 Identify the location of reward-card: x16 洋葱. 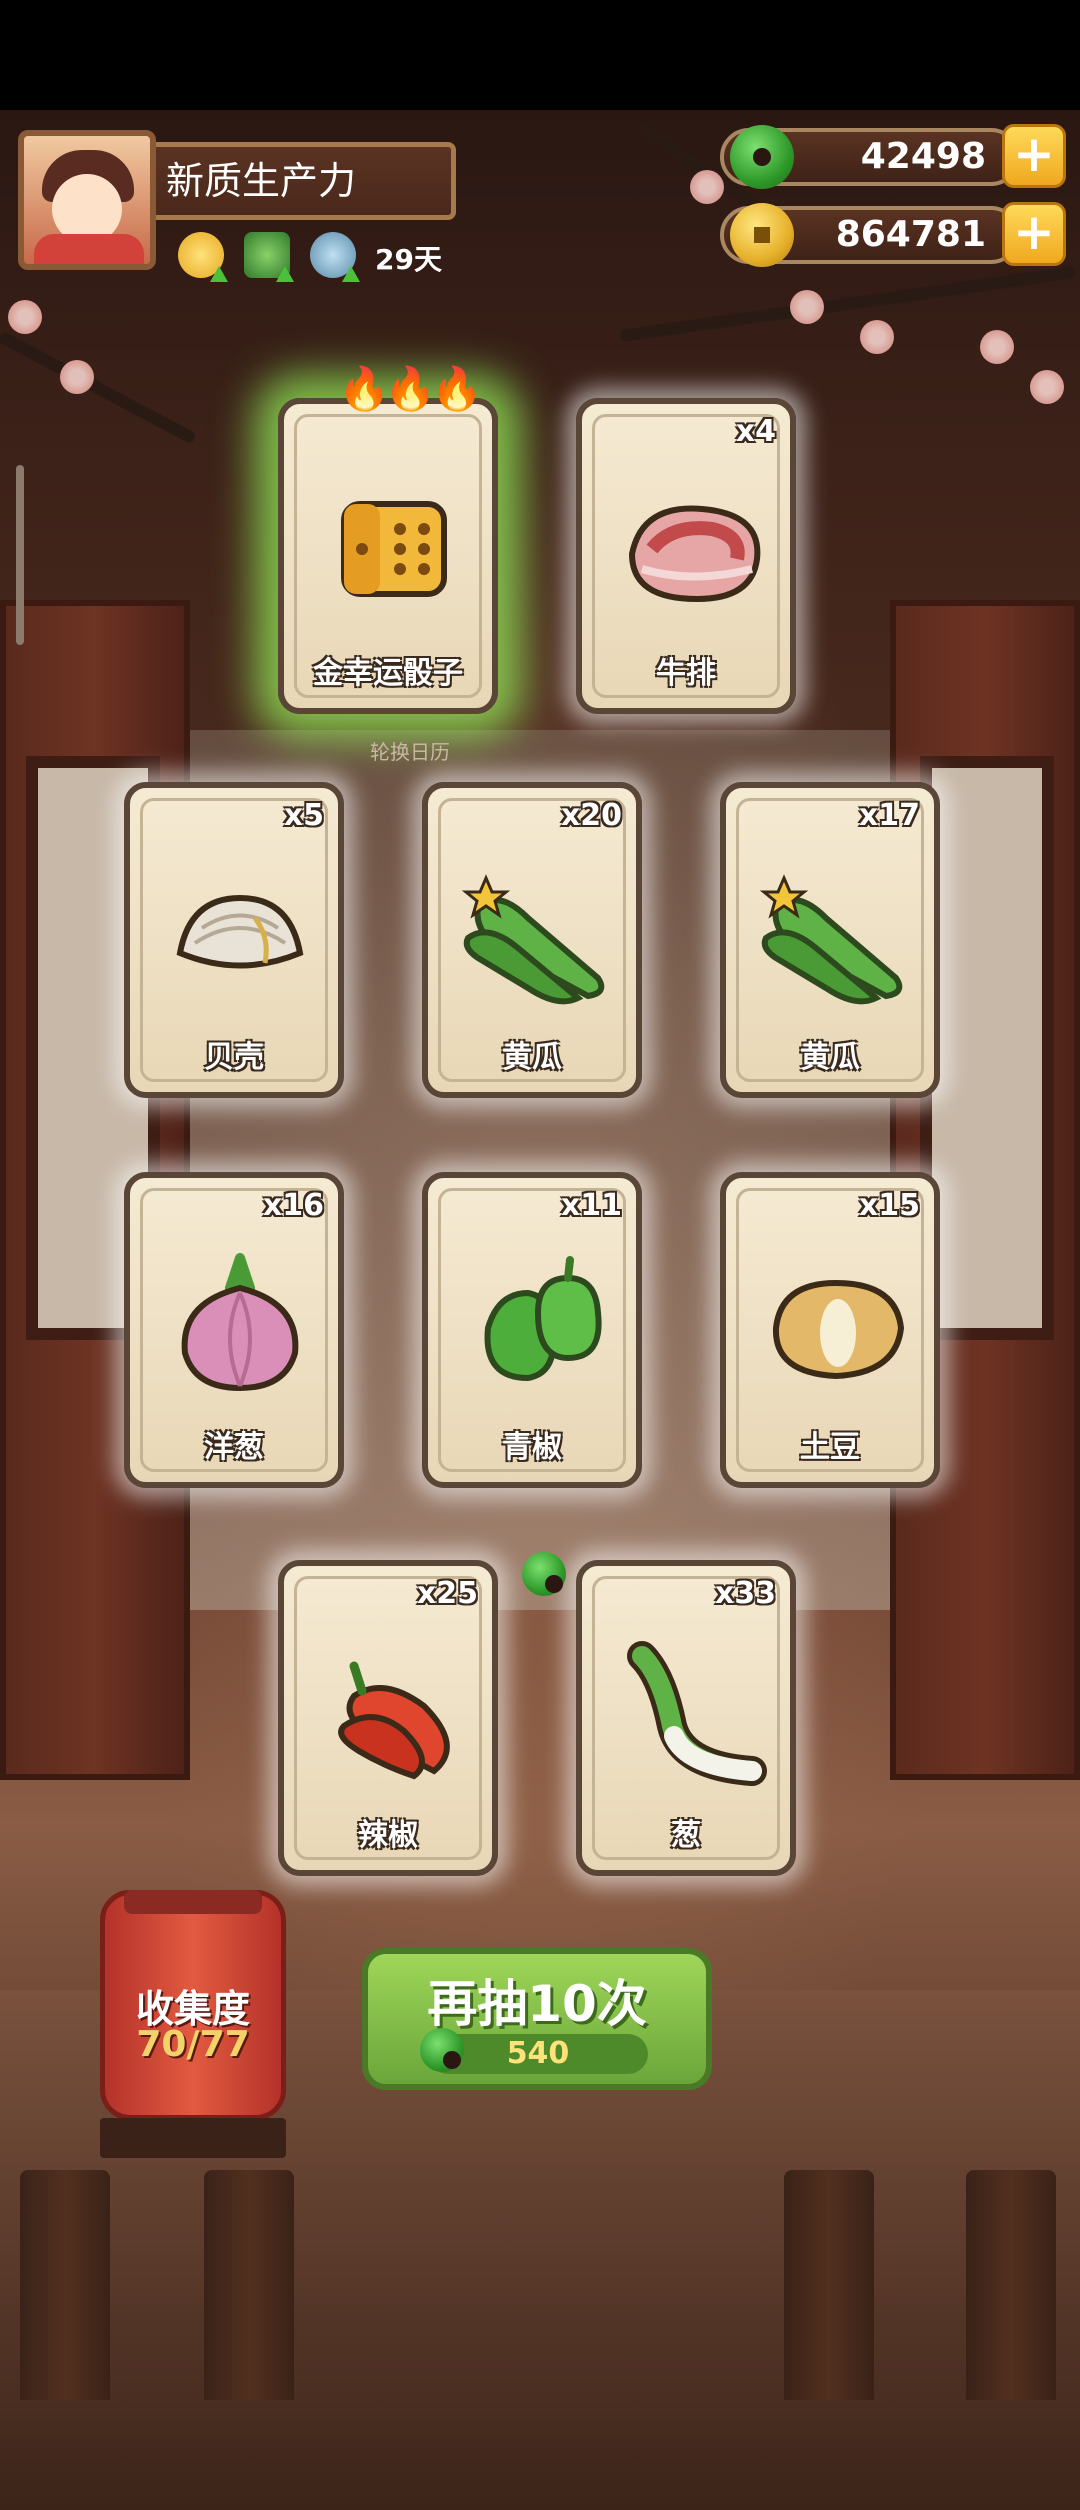
(234, 1330).